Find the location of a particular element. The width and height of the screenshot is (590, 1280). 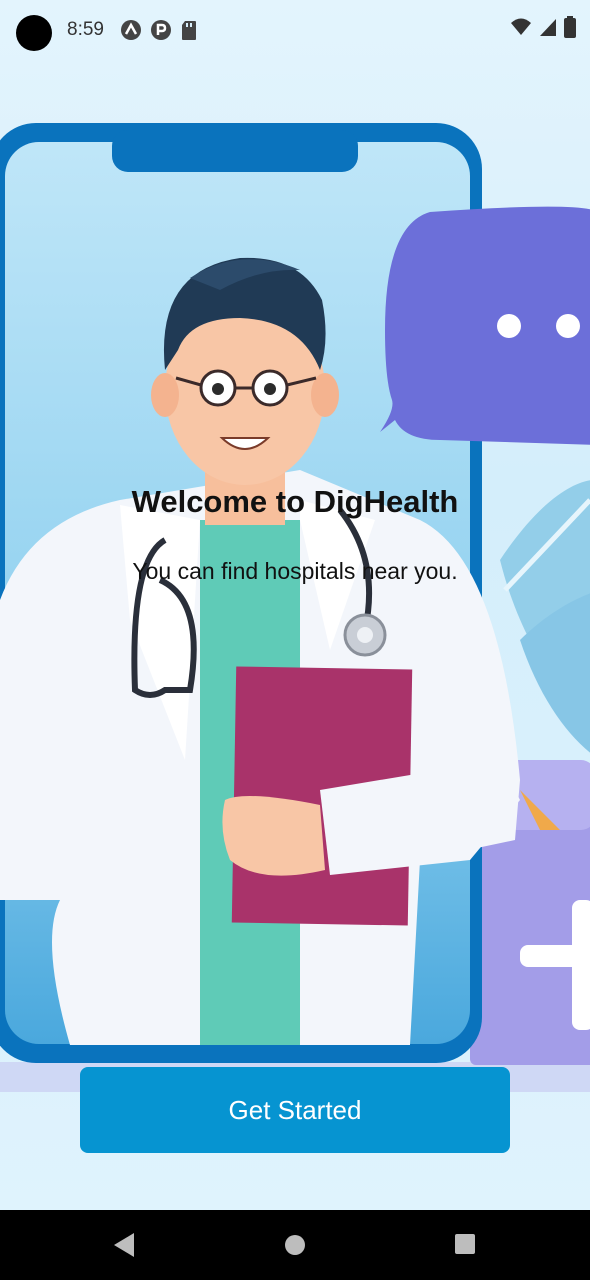

camera-cutout is located at coordinates (34, 33).